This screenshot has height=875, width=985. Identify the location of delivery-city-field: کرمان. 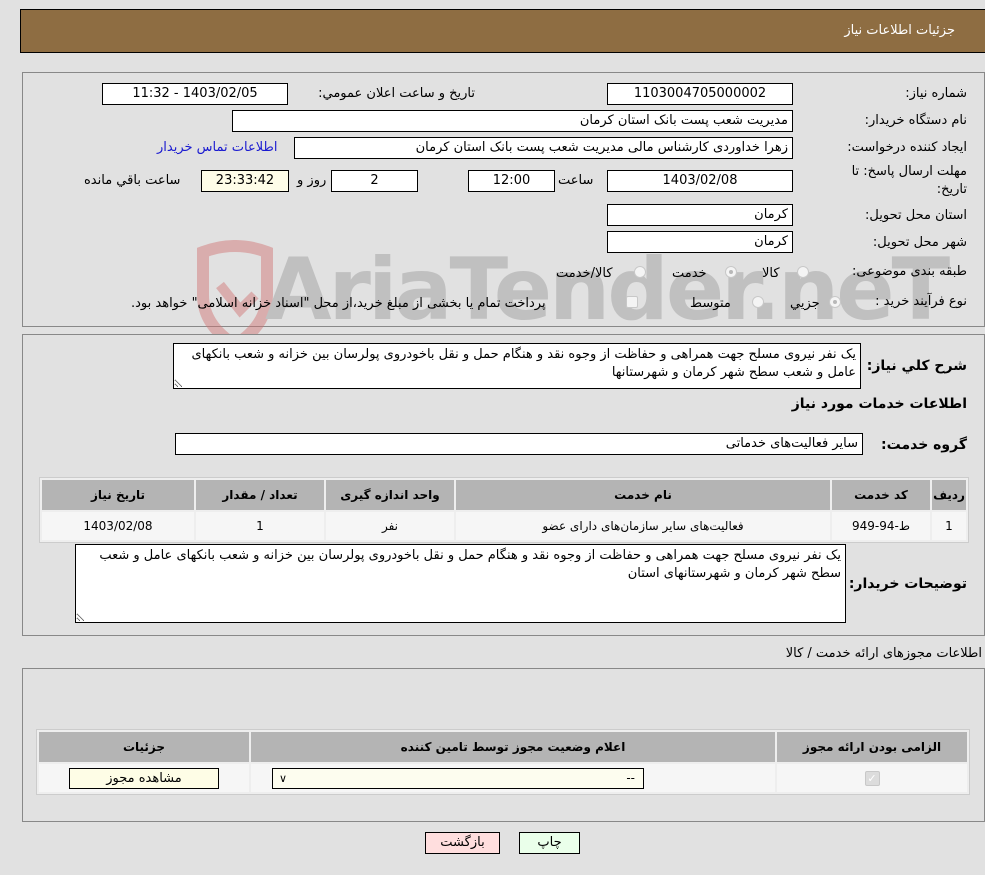
(700, 242).